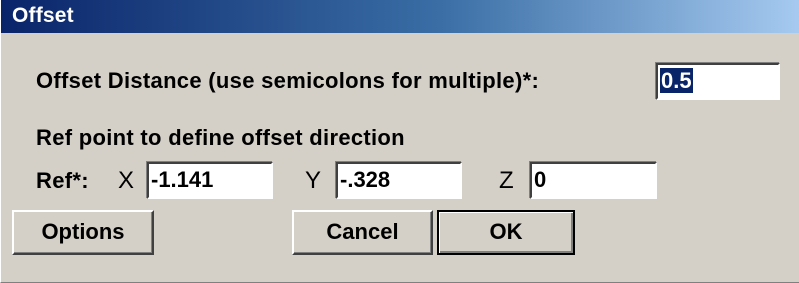 This screenshot has height=283, width=799. I want to click on ok-button: OK, so click(506, 232).